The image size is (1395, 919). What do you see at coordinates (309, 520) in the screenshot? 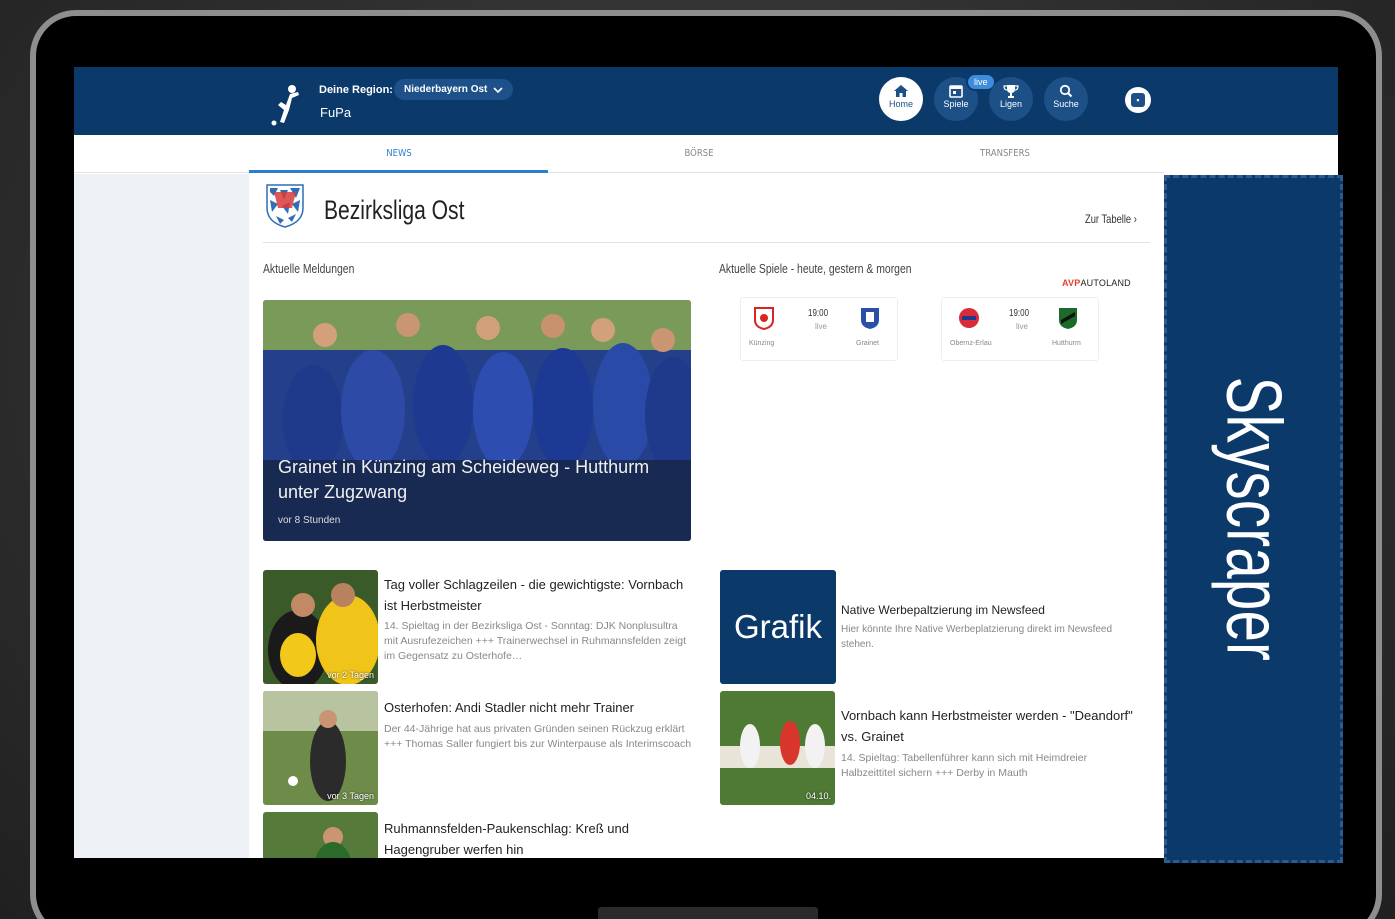
I see `hero-time: vor 8 Stunden` at bounding box center [309, 520].